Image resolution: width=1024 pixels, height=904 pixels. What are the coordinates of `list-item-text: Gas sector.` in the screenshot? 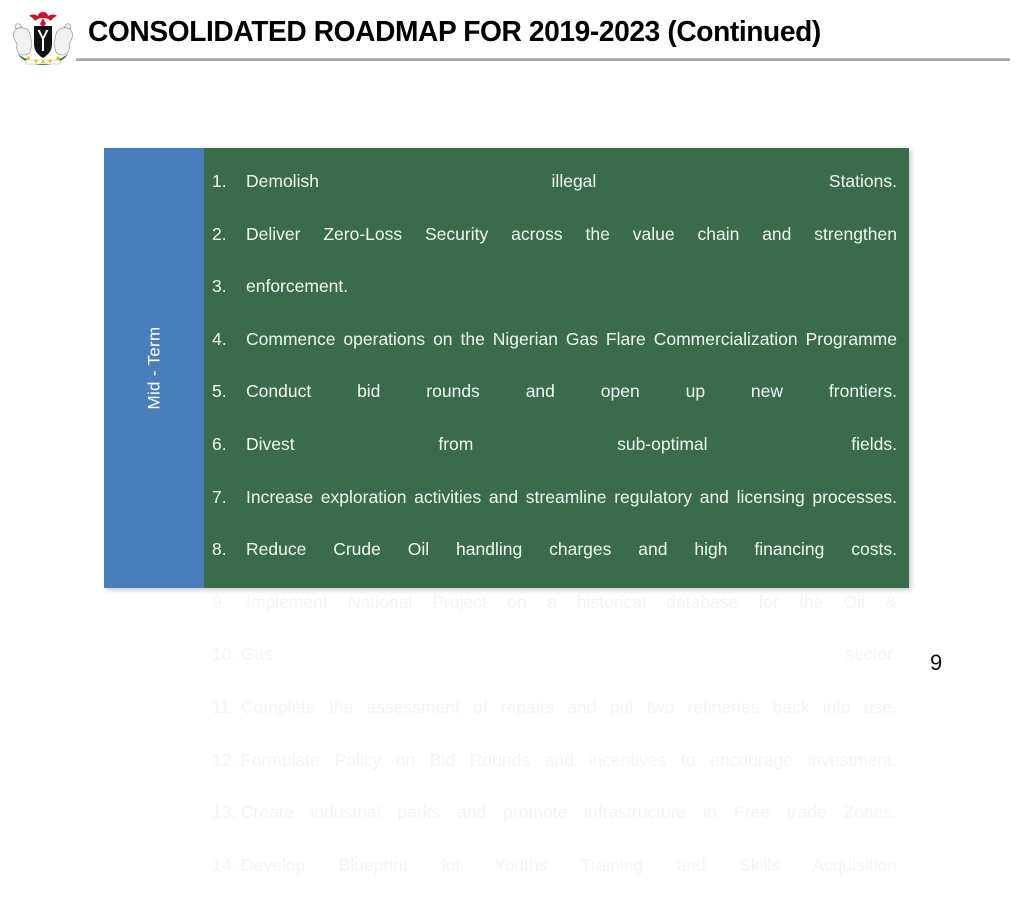 It's located at (569, 654).